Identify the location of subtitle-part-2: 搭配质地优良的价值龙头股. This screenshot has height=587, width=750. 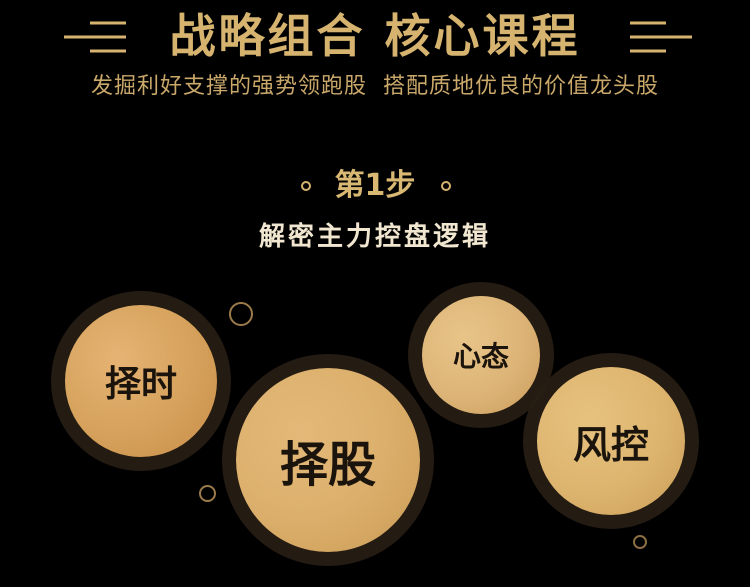
(521, 86).